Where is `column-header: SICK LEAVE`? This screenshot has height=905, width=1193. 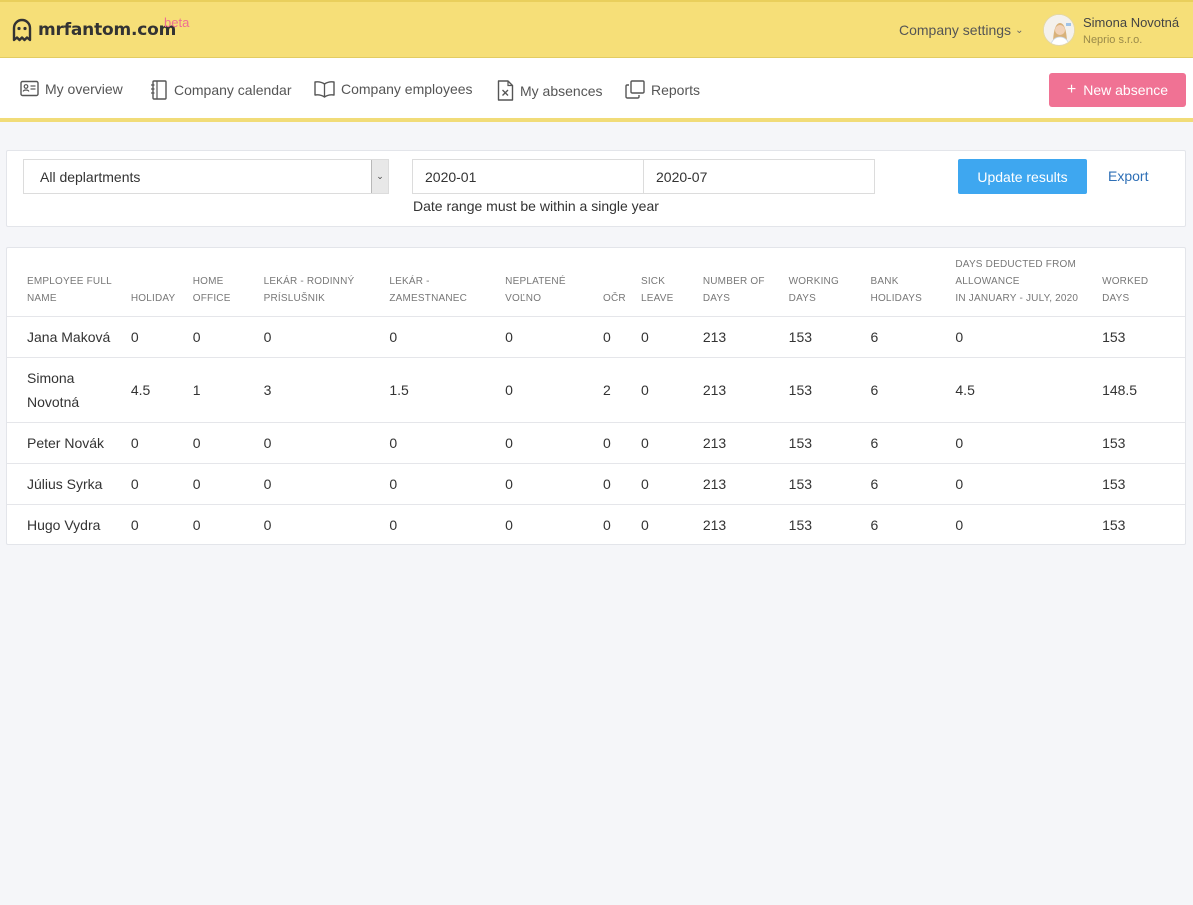 column-header: SICK LEAVE is located at coordinates (672, 282).